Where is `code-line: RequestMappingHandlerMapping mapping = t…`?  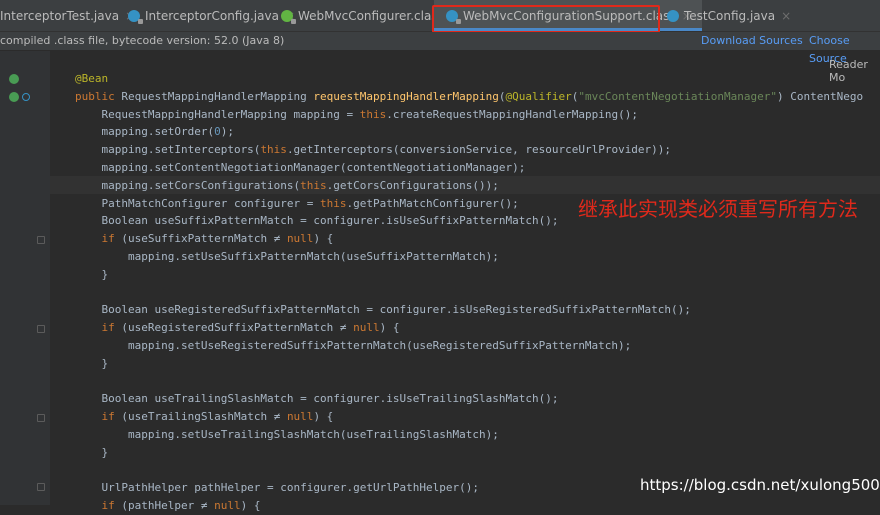
code-line: RequestMappingHandlerMapping mapping = t… is located at coordinates (356, 114).